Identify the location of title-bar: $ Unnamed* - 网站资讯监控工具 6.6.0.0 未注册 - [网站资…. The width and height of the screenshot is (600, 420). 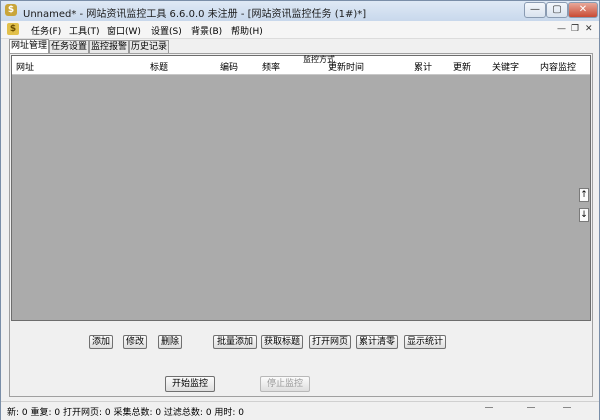
(300, 11).